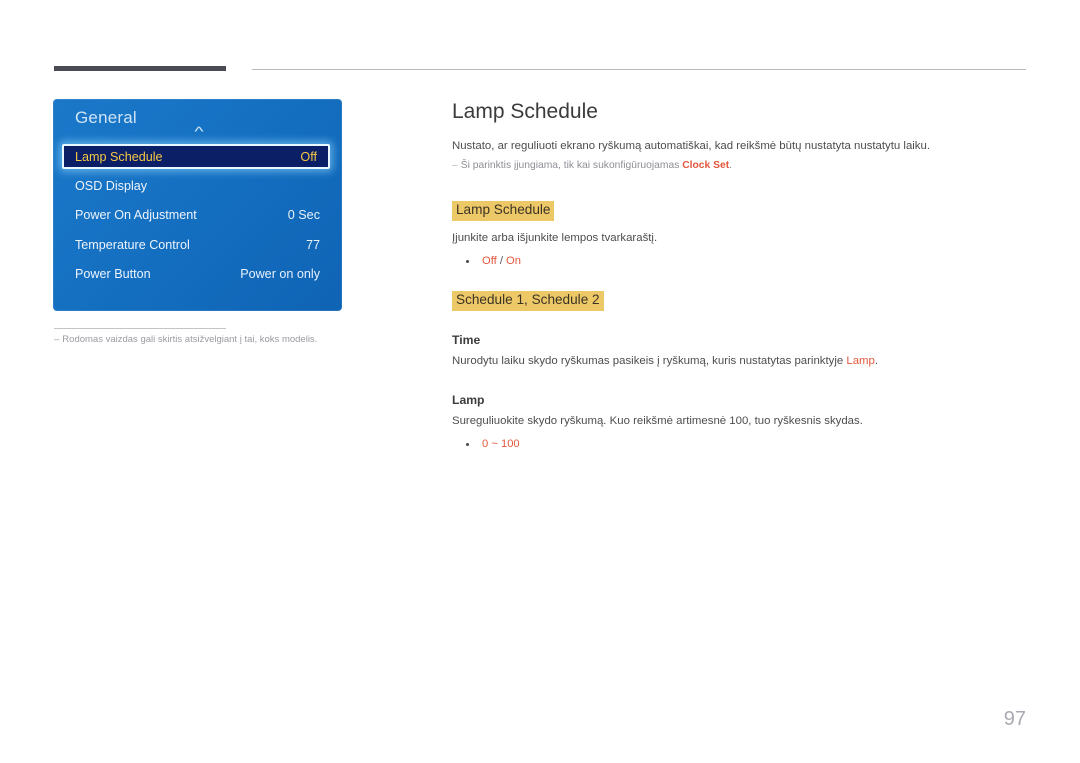 This screenshot has width=1080, height=763. I want to click on list-item: Off / On, so click(749, 261).